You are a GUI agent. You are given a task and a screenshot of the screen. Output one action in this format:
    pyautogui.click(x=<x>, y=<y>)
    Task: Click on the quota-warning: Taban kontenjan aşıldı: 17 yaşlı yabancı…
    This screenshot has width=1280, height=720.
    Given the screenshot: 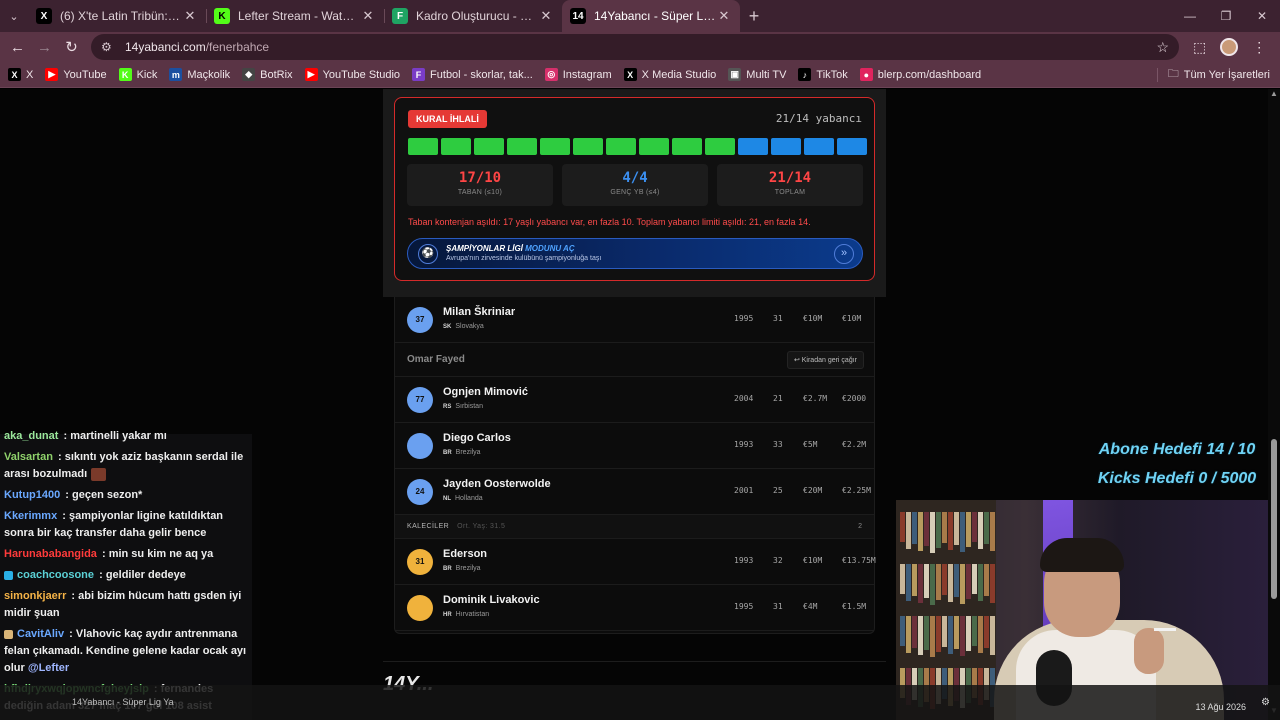 What is the action you would take?
    pyautogui.click(x=609, y=222)
    